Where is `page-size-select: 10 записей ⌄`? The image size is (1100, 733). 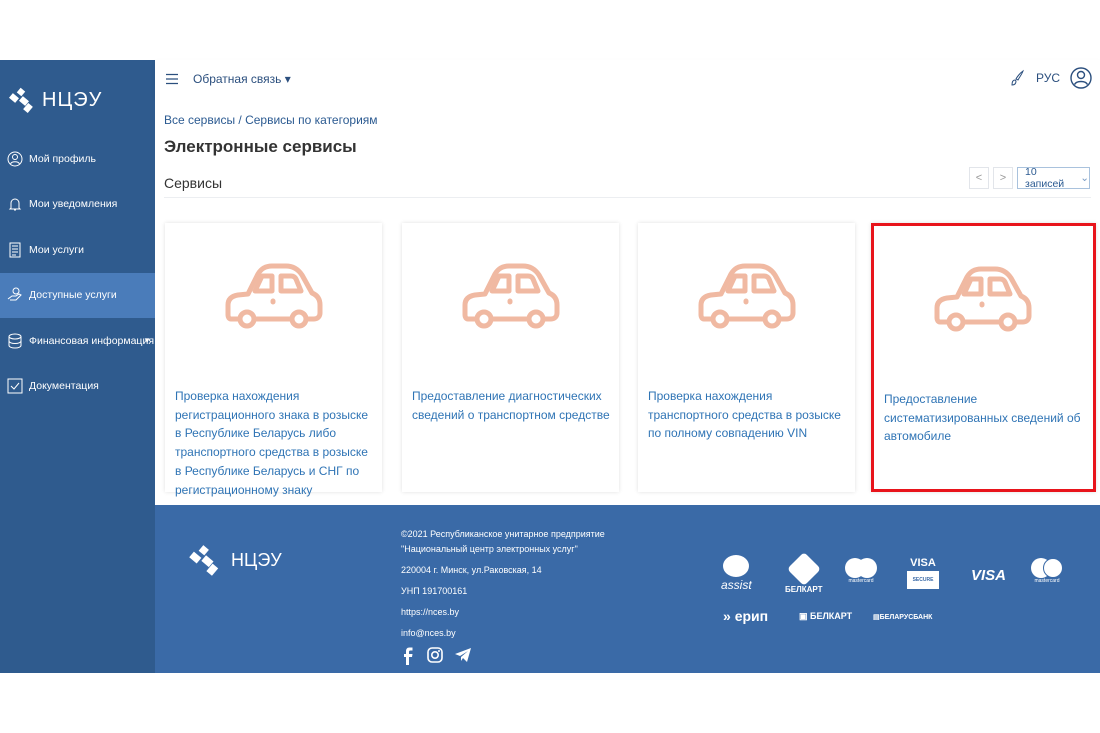
page-size-select: 10 записей ⌄ is located at coordinates (1053, 178).